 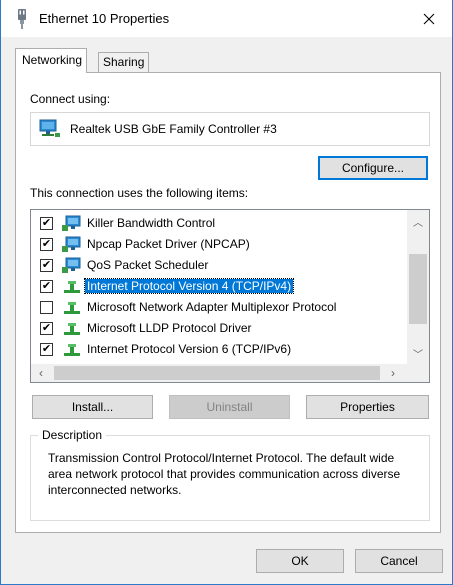 I want to click on list-item: ✔ Internet Protocol Version 4 (TCP/IPv4), so click(x=219, y=286).